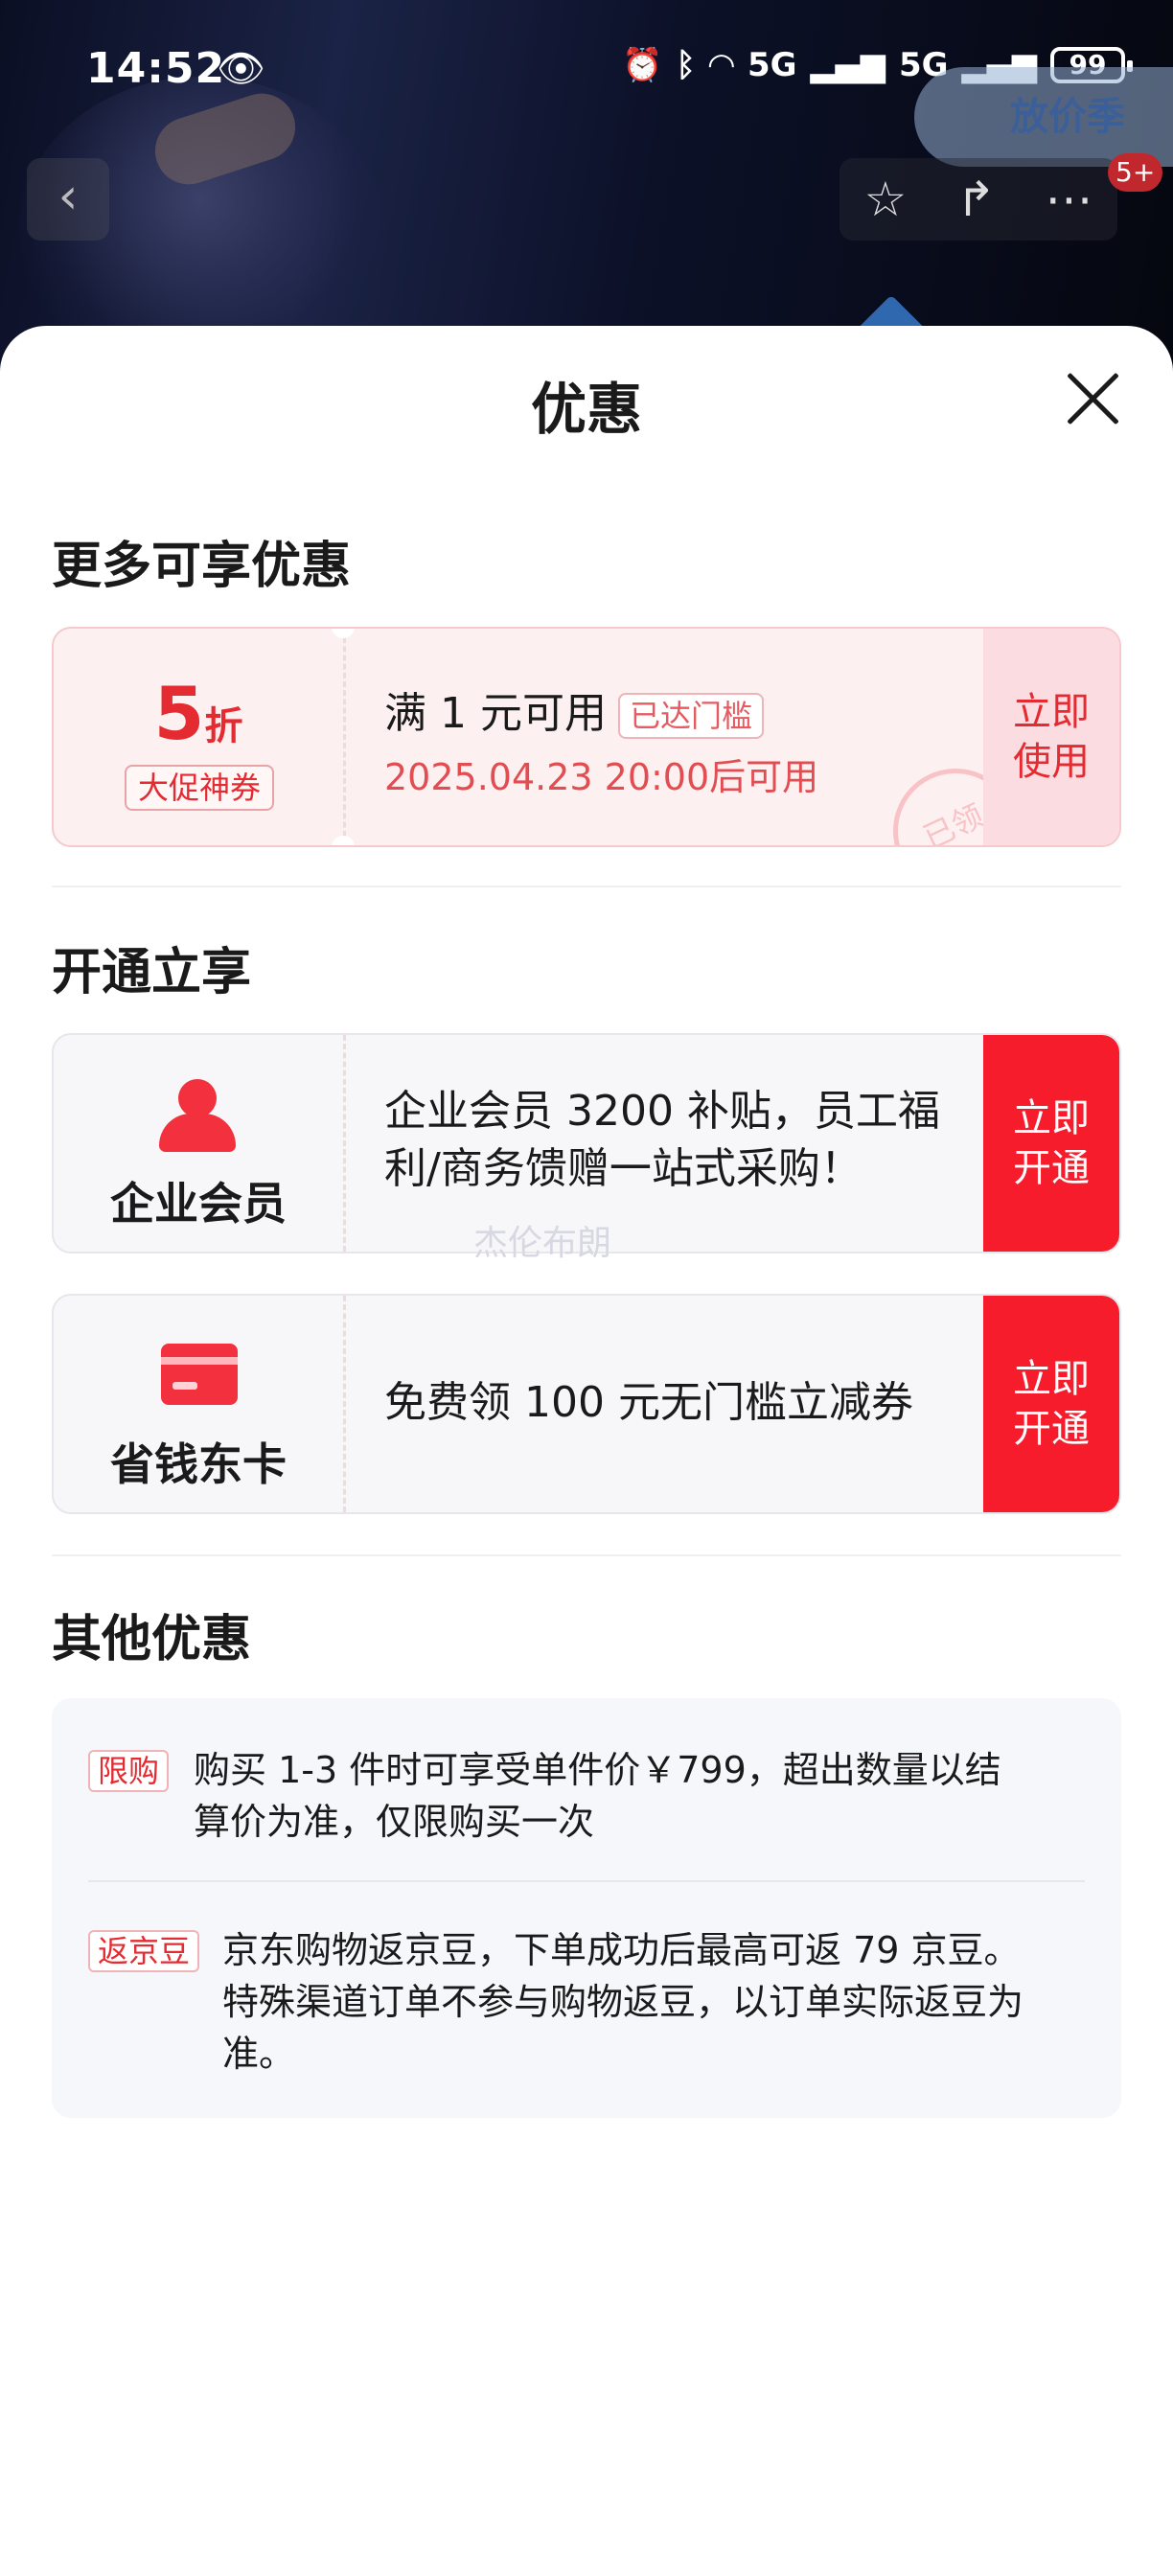 The height and width of the screenshot is (2576, 1173). I want to click on coupon-info: 满 1 元可用 已达门槛 2025.04.23 20:00后可用, so click(663, 737).